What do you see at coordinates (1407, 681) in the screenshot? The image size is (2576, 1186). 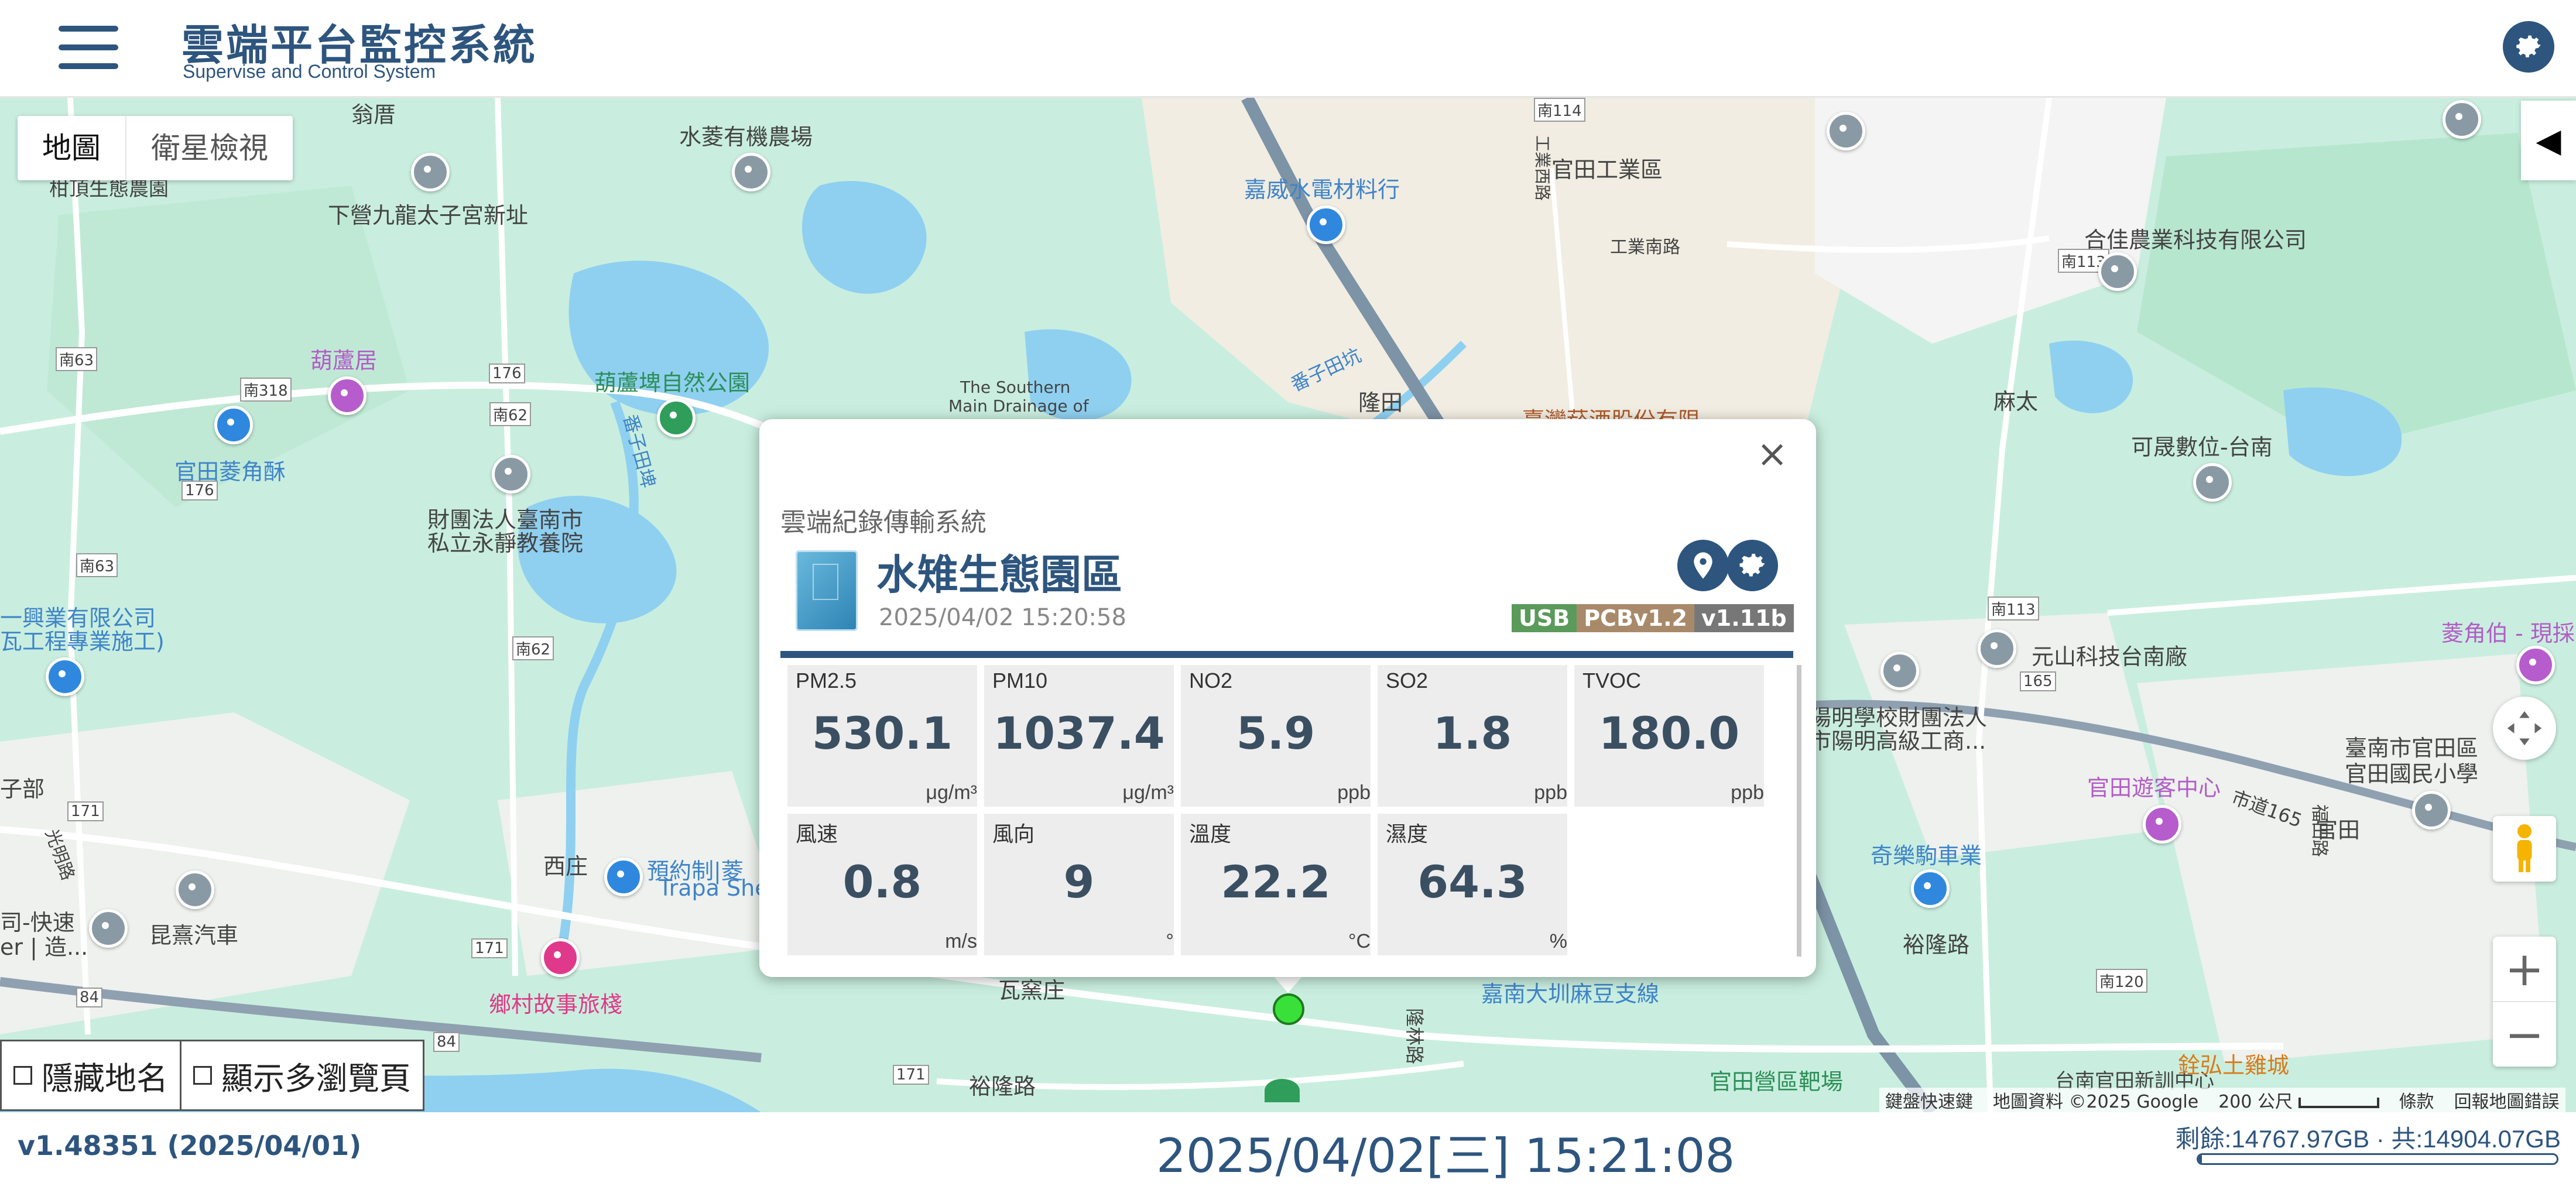 I see `reading-name: SO2` at bounding box center [1407, 681].